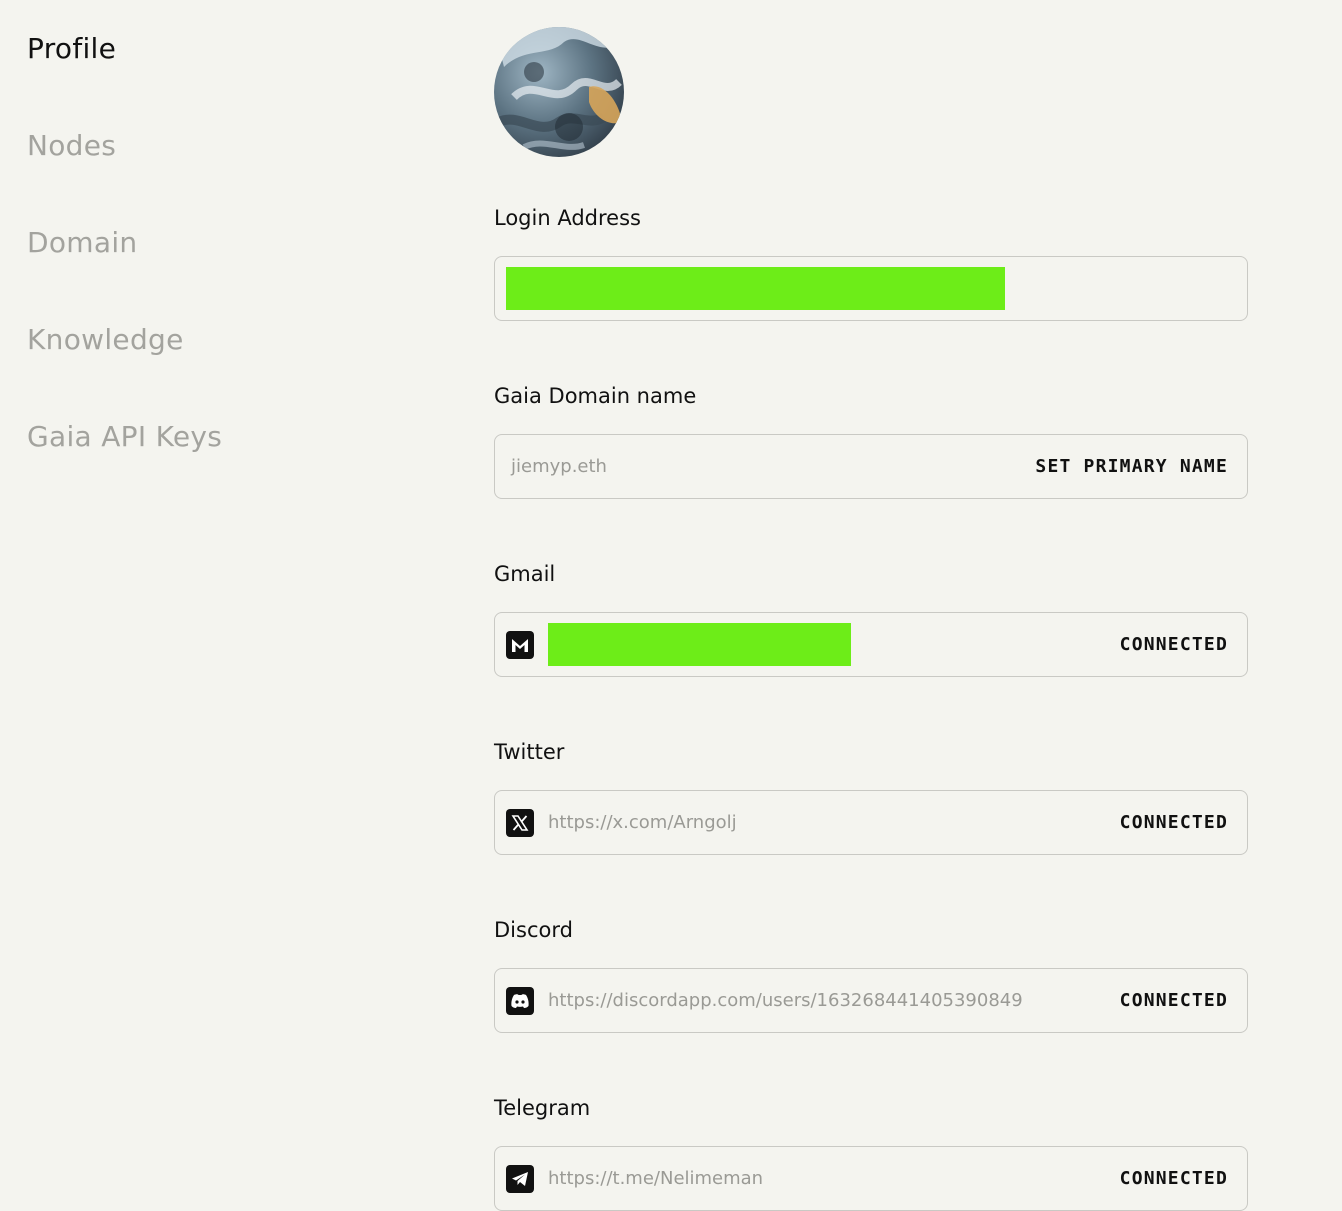 This screenshot has width=1342, height=1211. What do you see at coordinates (525, 574) in the screenshot?
I see `gmail-label: Gmail` at bounding box center [525, 574].